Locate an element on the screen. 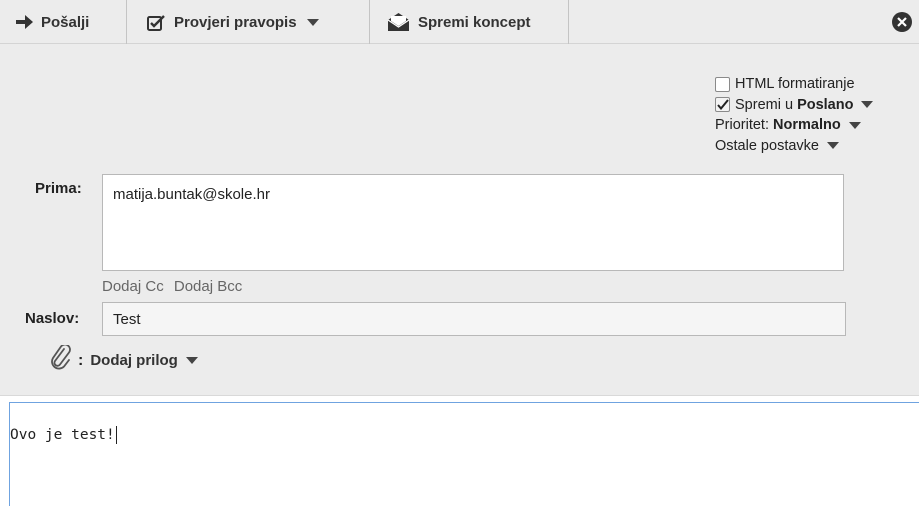 The width and height of the screenshot is (919, 506). html-format-label: HTML formatiranje is located at coordinates (795, 84).